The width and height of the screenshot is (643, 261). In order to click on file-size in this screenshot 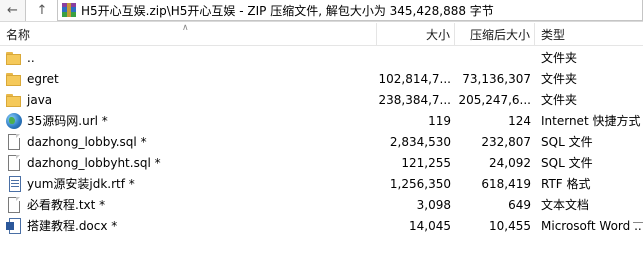, I will do `click(414, 57)`.